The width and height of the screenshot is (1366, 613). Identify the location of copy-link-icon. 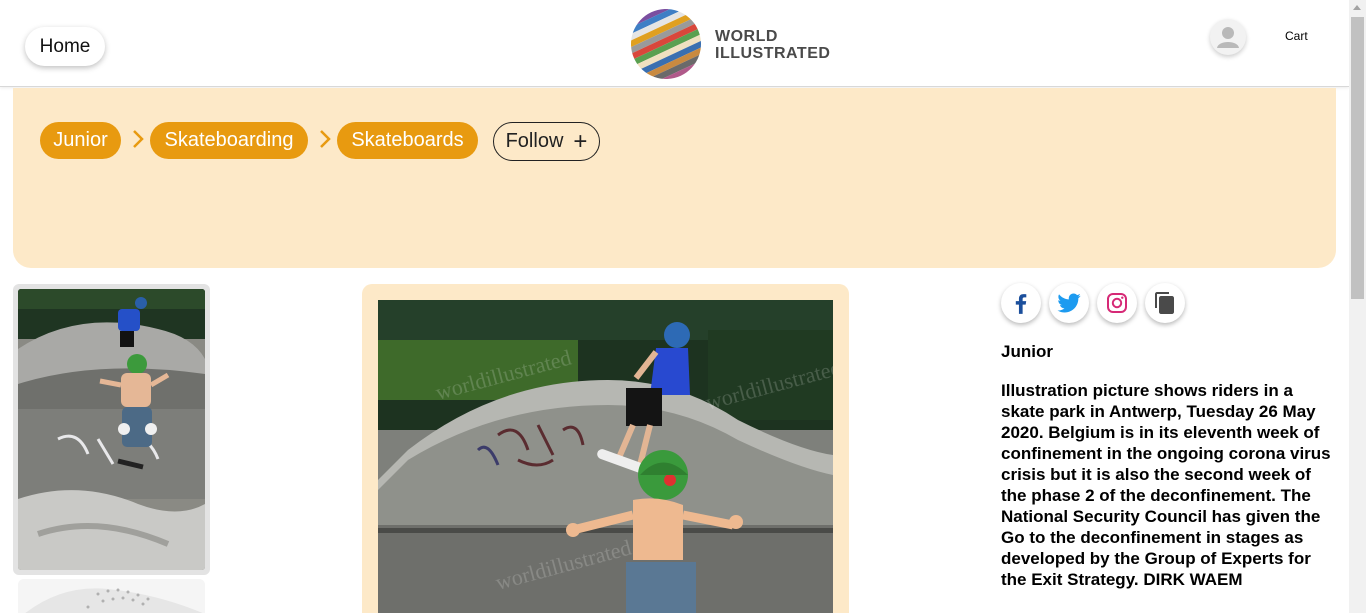
(1165, 303).